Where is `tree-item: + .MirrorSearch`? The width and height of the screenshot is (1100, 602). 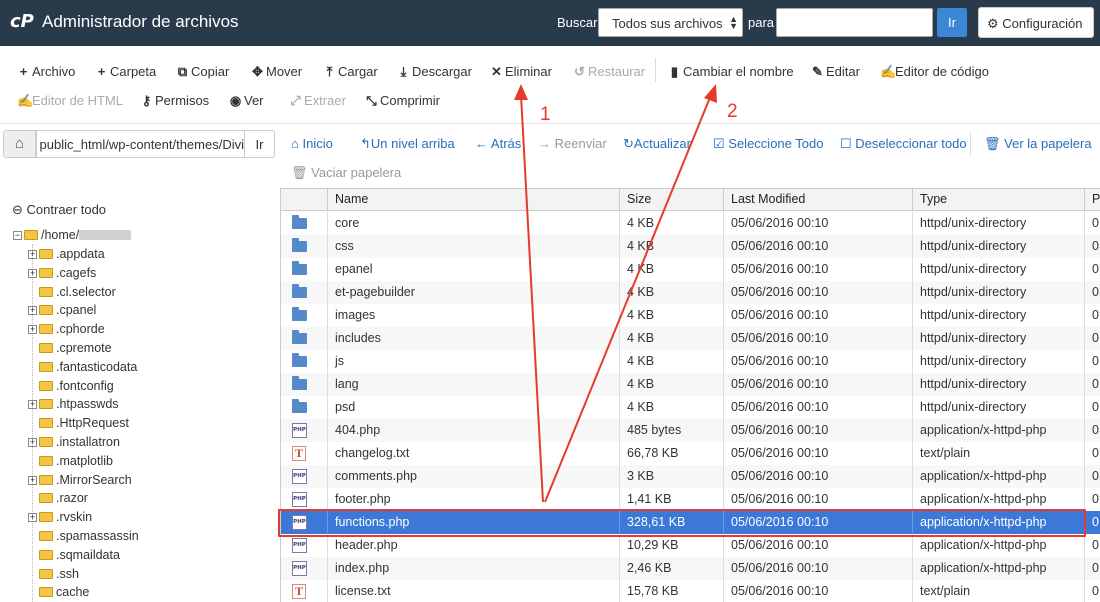 tree-item: + .MirrorSearch is located at coordinates (80, 482).